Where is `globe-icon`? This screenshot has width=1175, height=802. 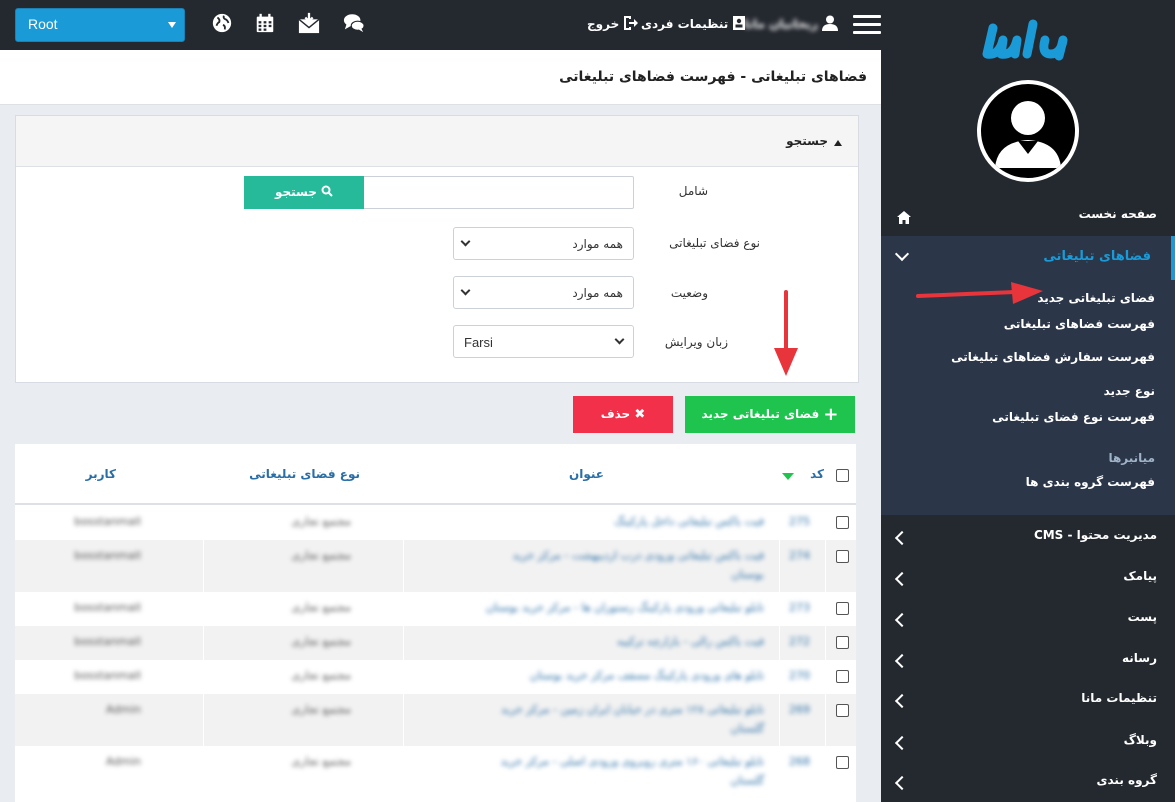
globe-icon is located at coordinates (222, 23).